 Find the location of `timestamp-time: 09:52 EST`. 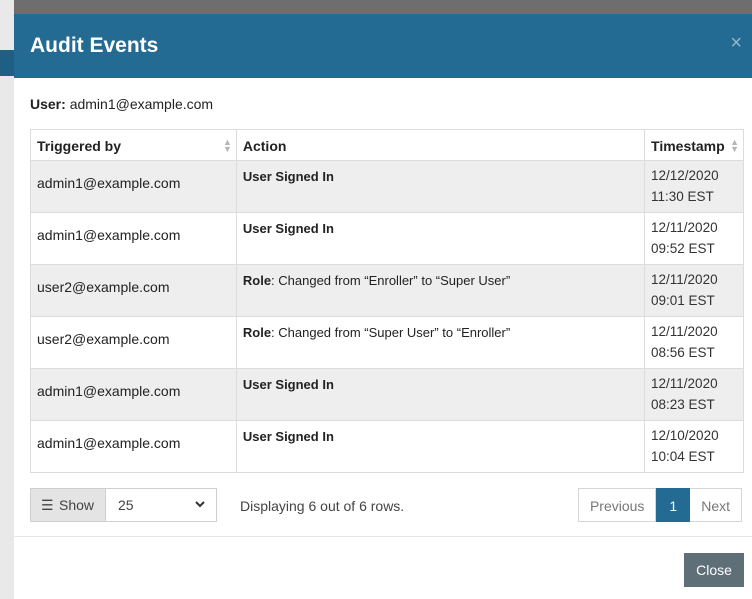

timestamp-time: 09:52 EST is located at coordinates (683, 248).